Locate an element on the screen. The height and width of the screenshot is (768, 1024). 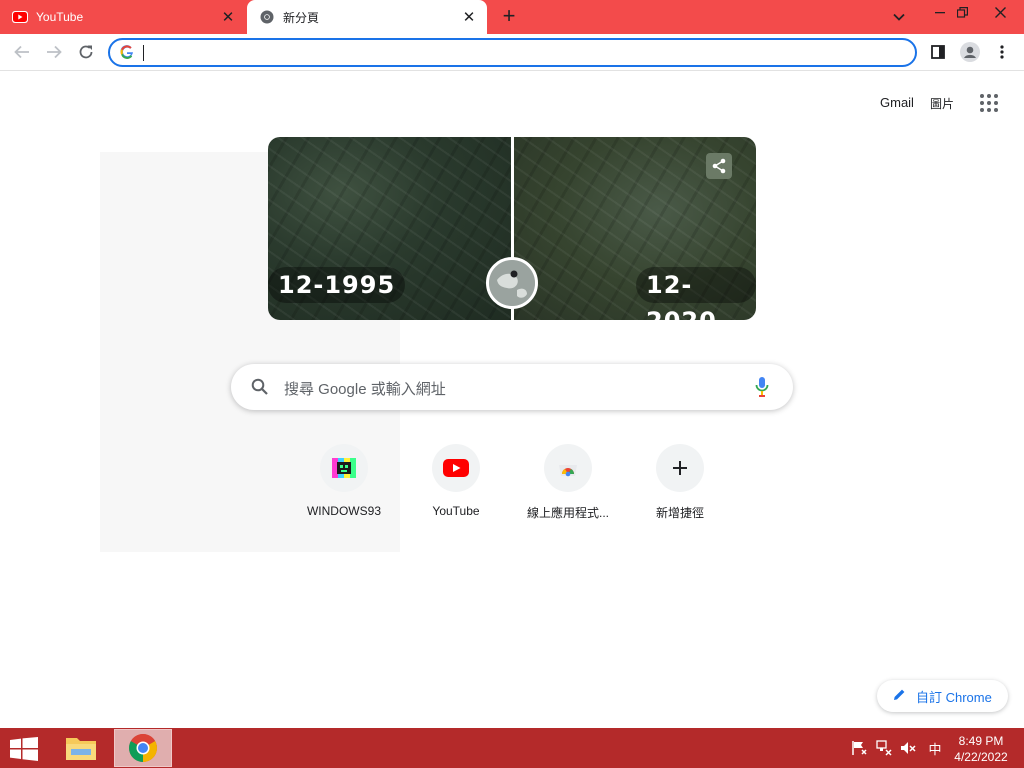
folder-icon is located at coordinates (81, 749).